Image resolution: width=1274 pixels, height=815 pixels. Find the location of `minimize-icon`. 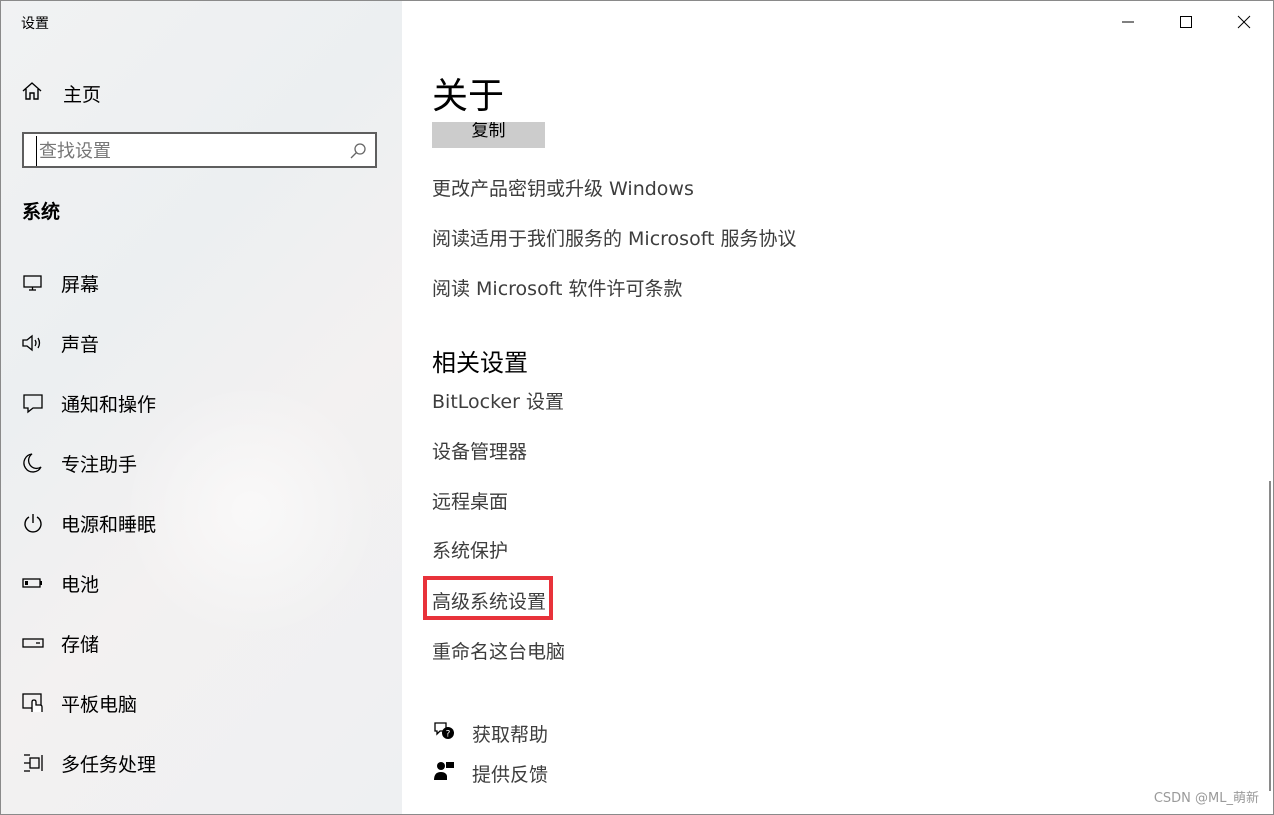

minimize-icon is located at coordinates (1128, 23).